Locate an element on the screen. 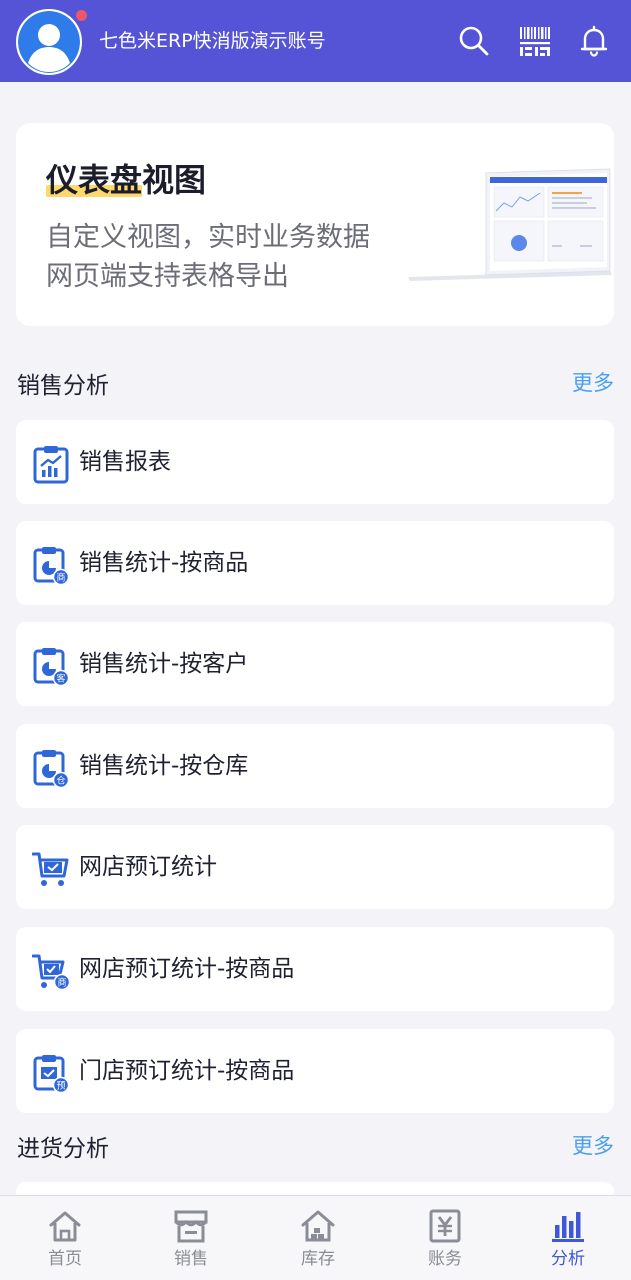  user-avatar-icon is located at coordinates (49, 42).